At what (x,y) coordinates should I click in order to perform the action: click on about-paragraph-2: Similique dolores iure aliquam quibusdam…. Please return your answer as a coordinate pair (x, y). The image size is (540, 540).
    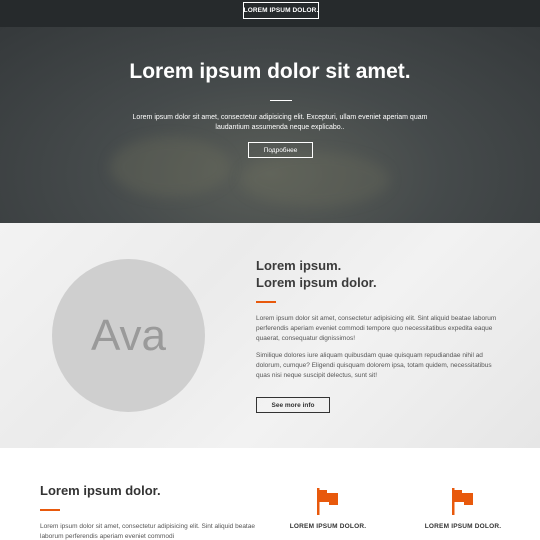
    Looking at the image, I should click on (374, 365).